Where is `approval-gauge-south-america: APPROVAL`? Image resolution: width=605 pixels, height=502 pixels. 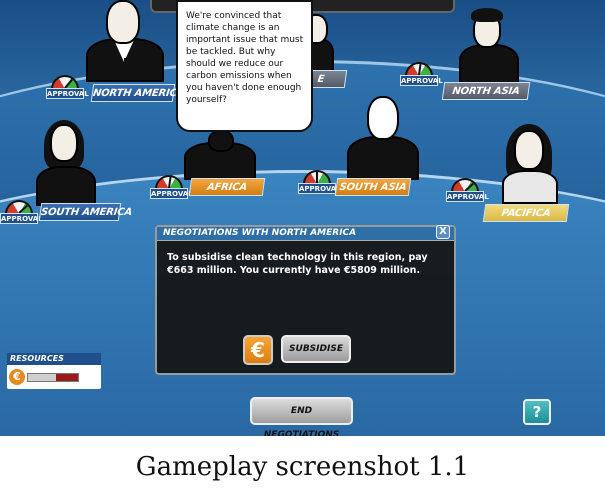
approval-gauge-south-america: APPROVAL is located at coordinates (21, 214).